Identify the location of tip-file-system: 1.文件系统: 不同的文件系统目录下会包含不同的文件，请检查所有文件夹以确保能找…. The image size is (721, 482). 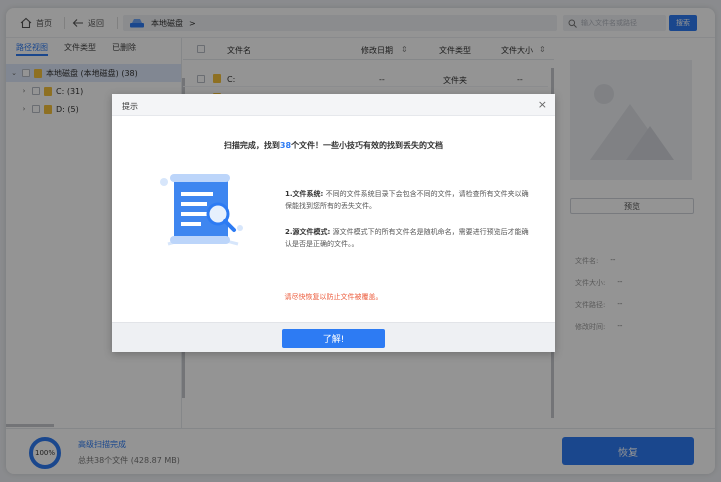
(410, 200).